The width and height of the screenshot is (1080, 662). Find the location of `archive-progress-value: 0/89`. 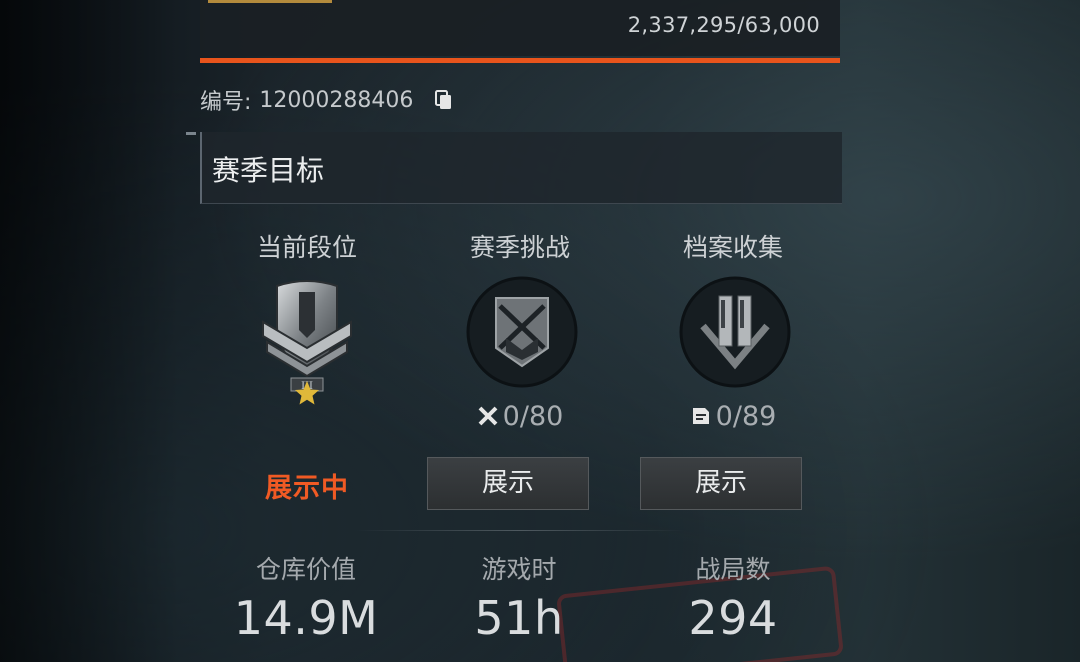

archive-progress-value: 0/89 is located at coordinates (746, 416).